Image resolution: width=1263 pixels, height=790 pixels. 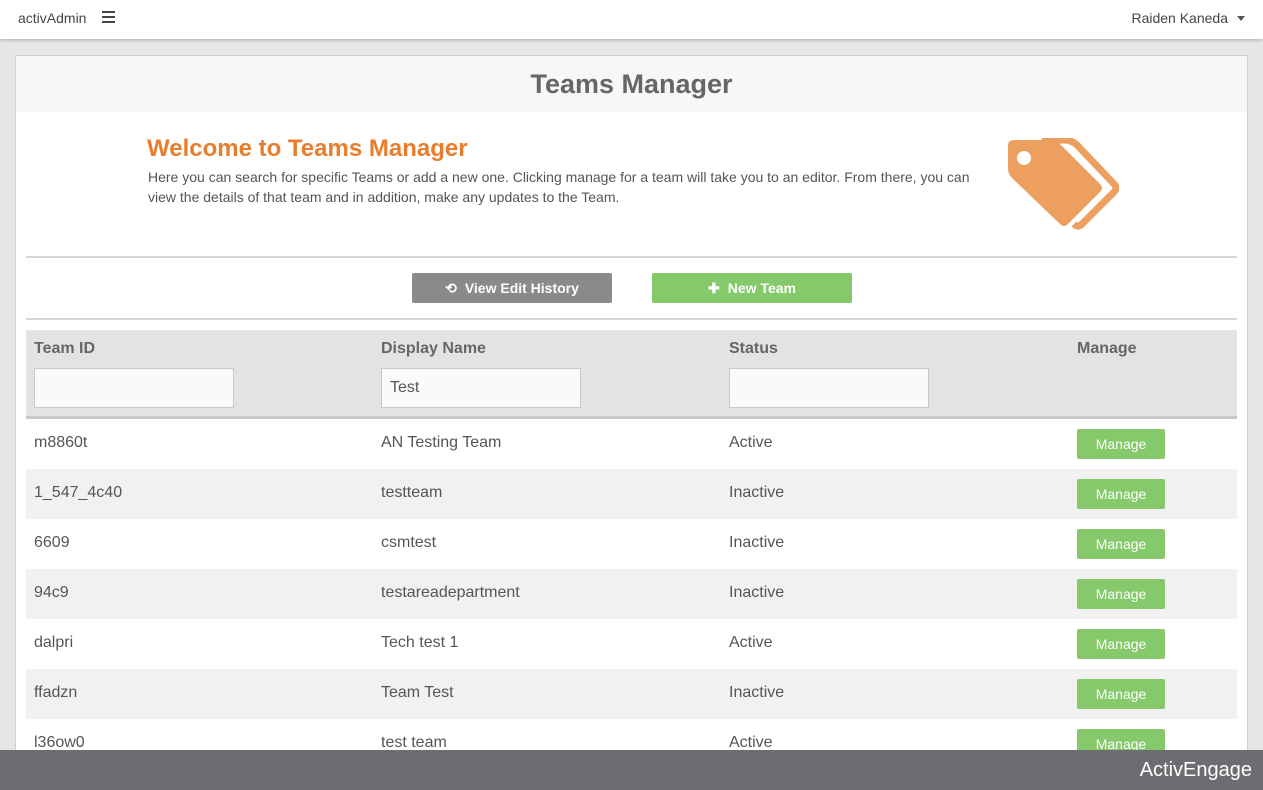 What do you see at coordinates (56, 692) in the screenshot?
I see `team-id-cell: ffadzn` at bounding box center [56, 692].